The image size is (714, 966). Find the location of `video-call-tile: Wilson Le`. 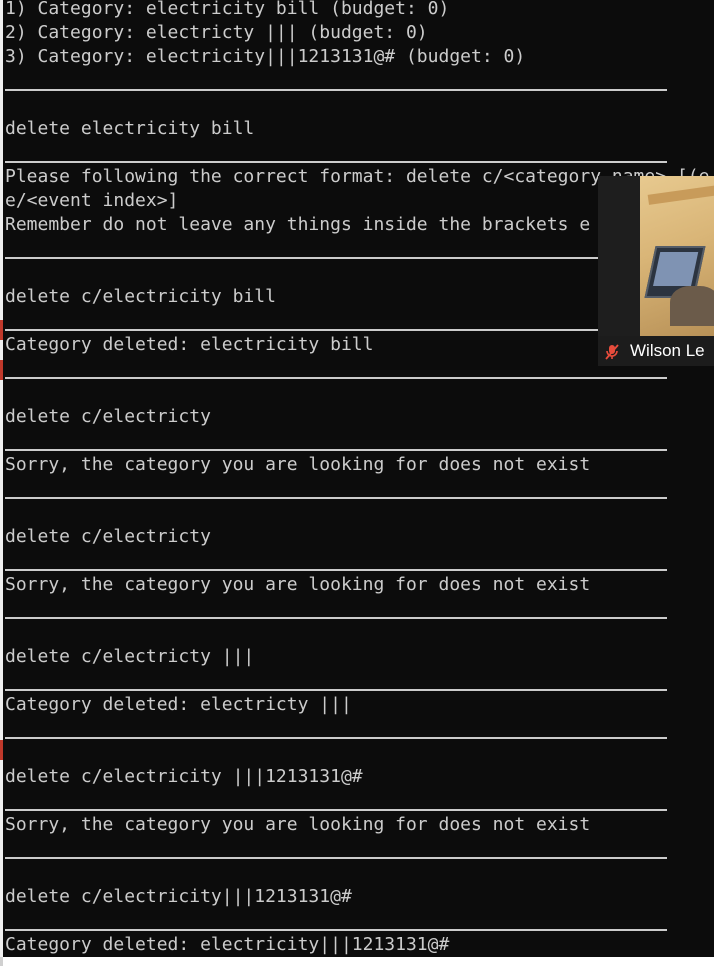

video-call-tile: Wilson Le is located at coordinates (656, 271).